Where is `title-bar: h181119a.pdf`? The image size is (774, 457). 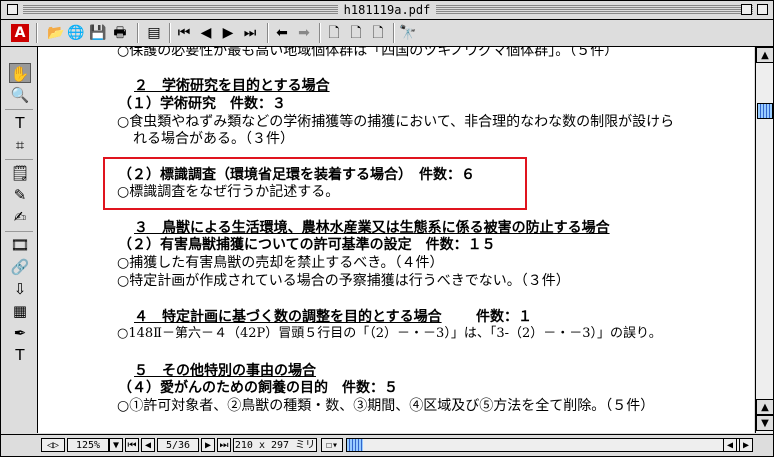
title-bar: h181119a.pdf is located at coordinates (387, 10).